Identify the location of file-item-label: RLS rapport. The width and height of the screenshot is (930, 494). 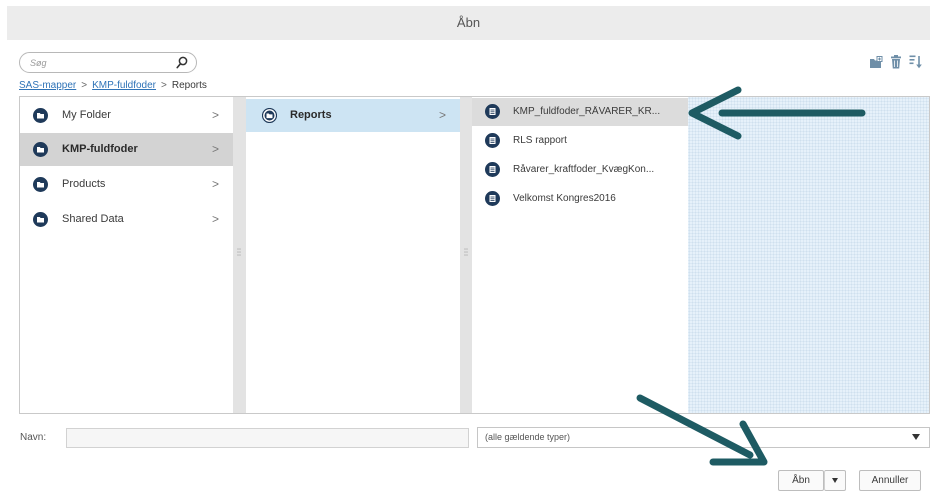
(540, 140).